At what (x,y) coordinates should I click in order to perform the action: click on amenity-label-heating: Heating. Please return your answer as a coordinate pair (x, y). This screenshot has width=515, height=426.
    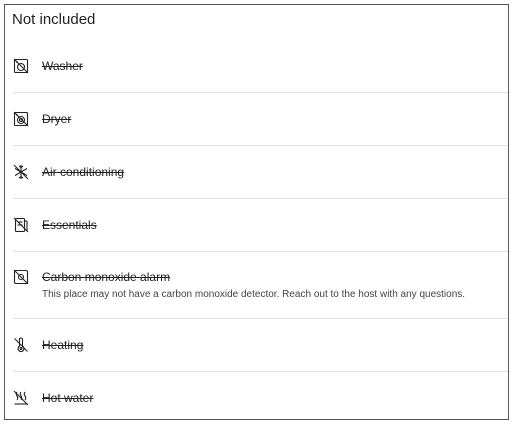
    Looking at the image, I should click on (63, 345).